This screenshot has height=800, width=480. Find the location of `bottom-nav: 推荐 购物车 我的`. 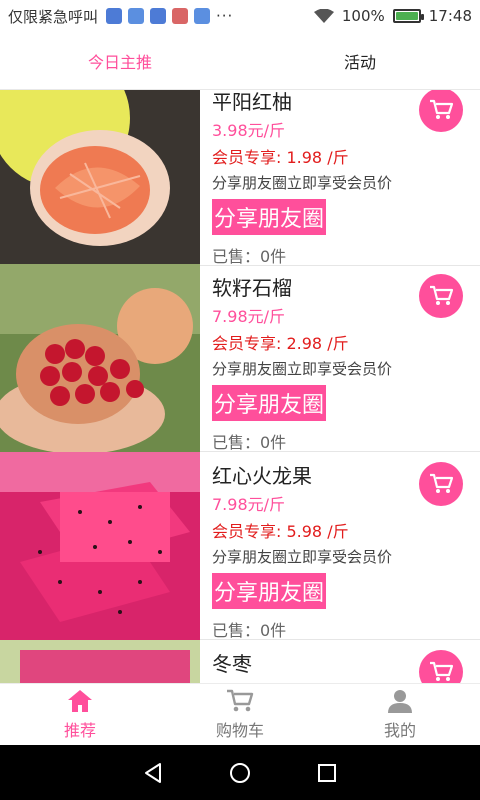

bottom-nav: 推荐 购物车 我的 is located at coordinates (240, 714).